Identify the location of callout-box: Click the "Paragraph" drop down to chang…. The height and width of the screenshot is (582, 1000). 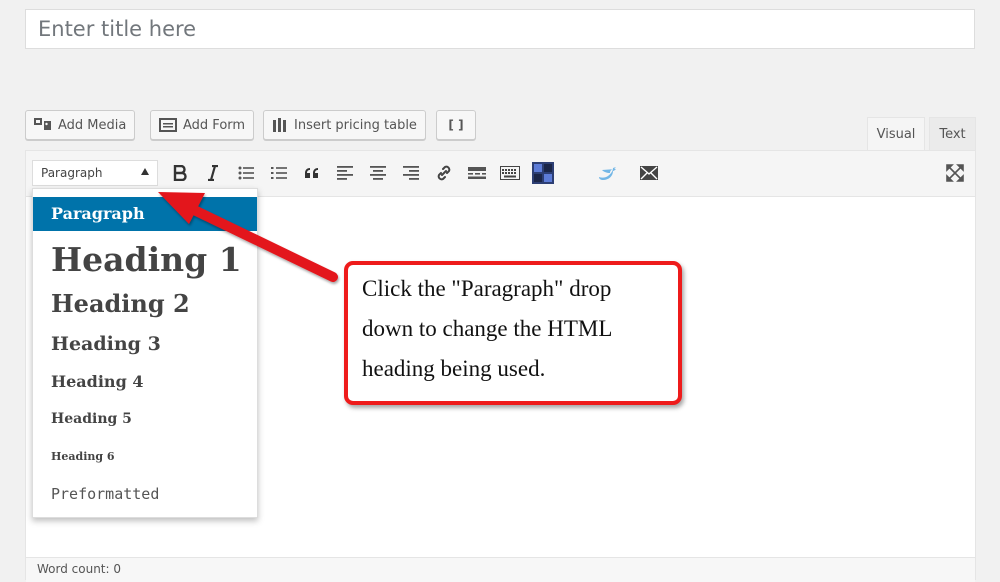
(513, 333).